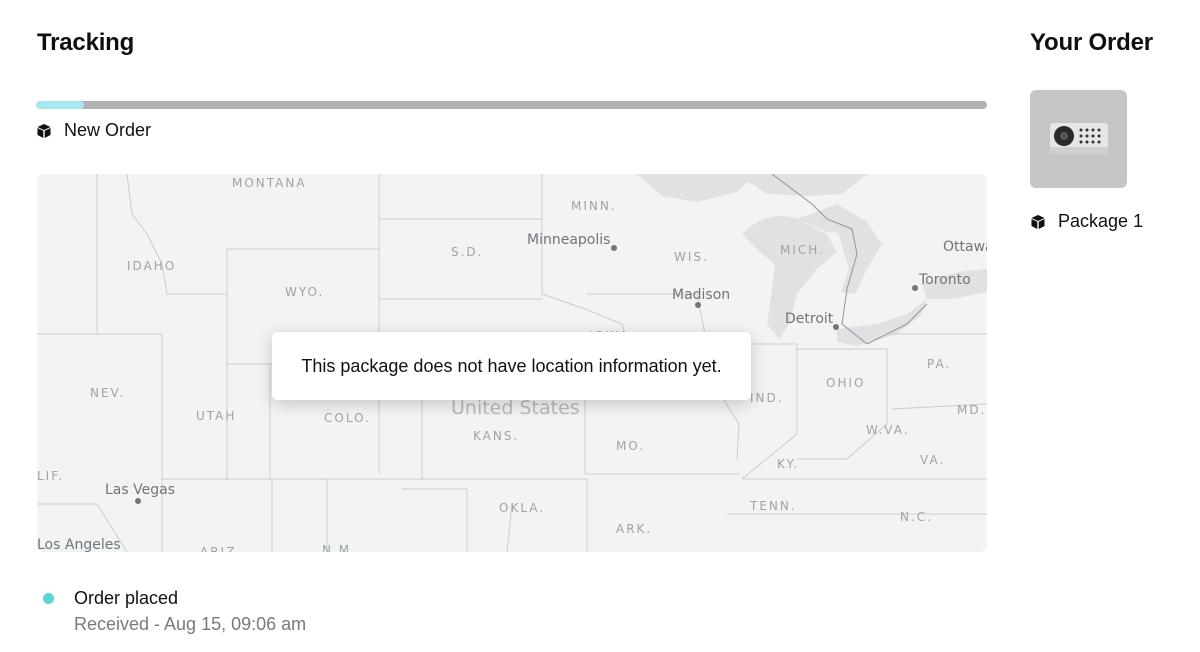 Image resolution: width=1200 pixels, height=652 pixels. What do you see at coordinates (845, 383) in the screenshot?
I see `svg-text: OHIO` at bounding box center [845, 383].